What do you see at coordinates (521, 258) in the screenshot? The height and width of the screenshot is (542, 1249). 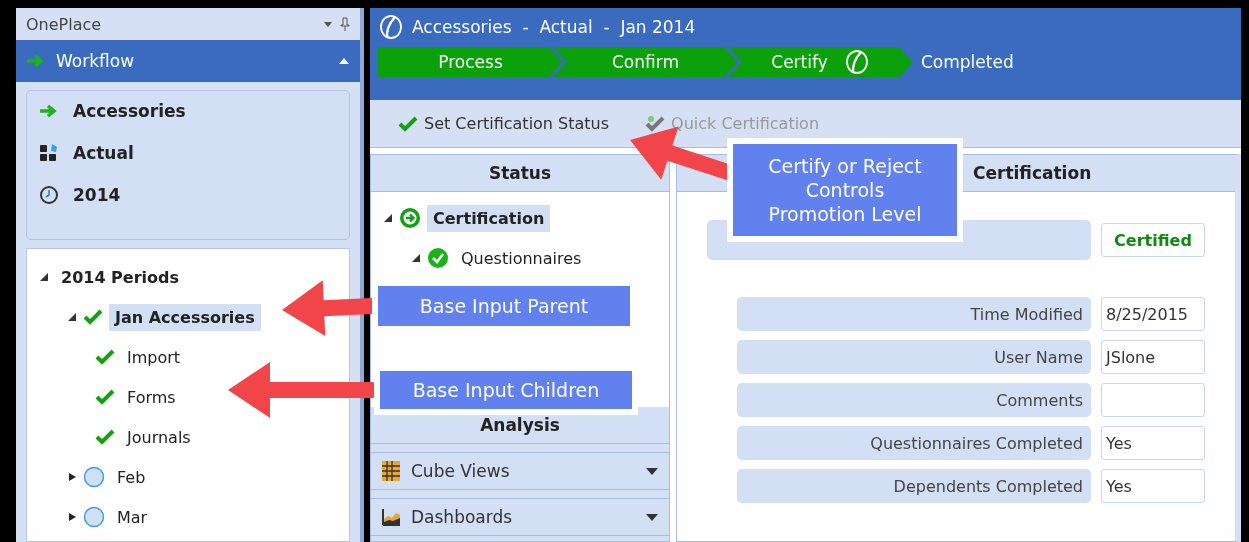 I see `tree-item: Questionnaires` at bounding box center [521, 258].